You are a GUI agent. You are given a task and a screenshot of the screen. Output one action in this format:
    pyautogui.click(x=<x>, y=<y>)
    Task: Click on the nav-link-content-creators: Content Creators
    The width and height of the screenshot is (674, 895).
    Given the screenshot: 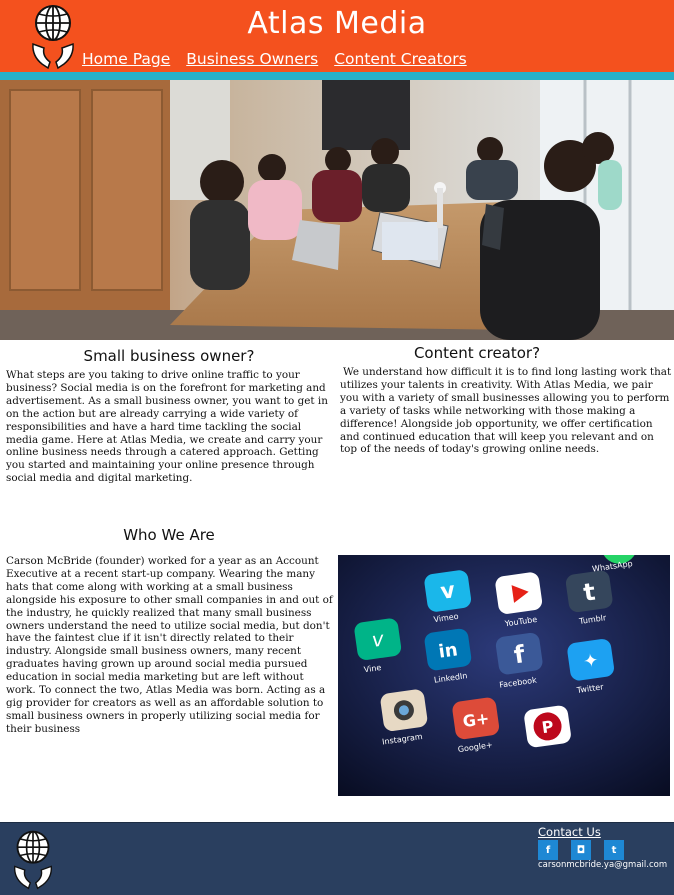 What is the action you would take?
    pyautogui.click(x=400, y=59)
    